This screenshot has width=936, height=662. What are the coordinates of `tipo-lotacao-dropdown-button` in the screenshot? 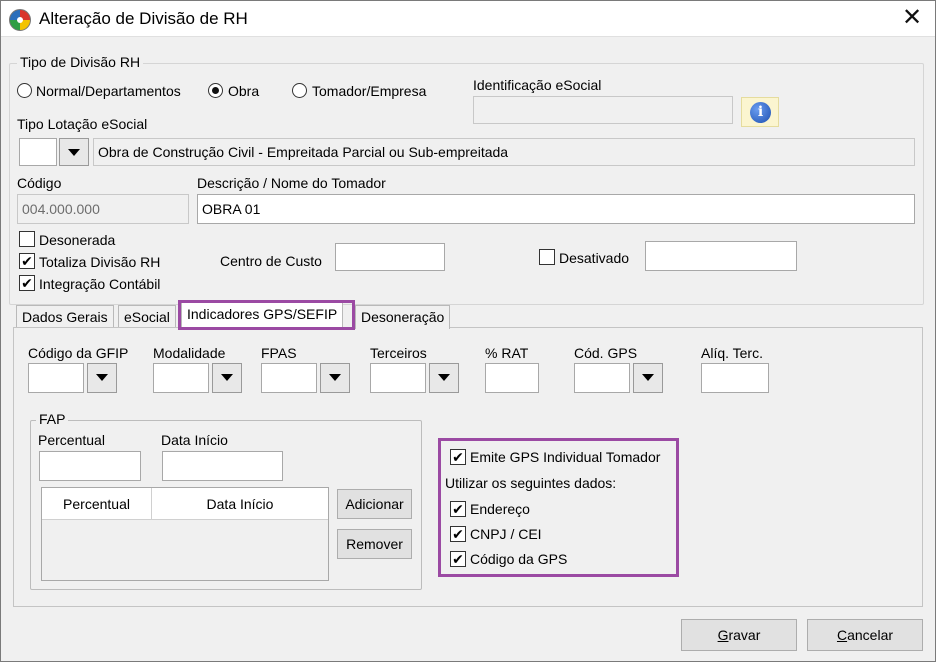 It's located at (74, 152).